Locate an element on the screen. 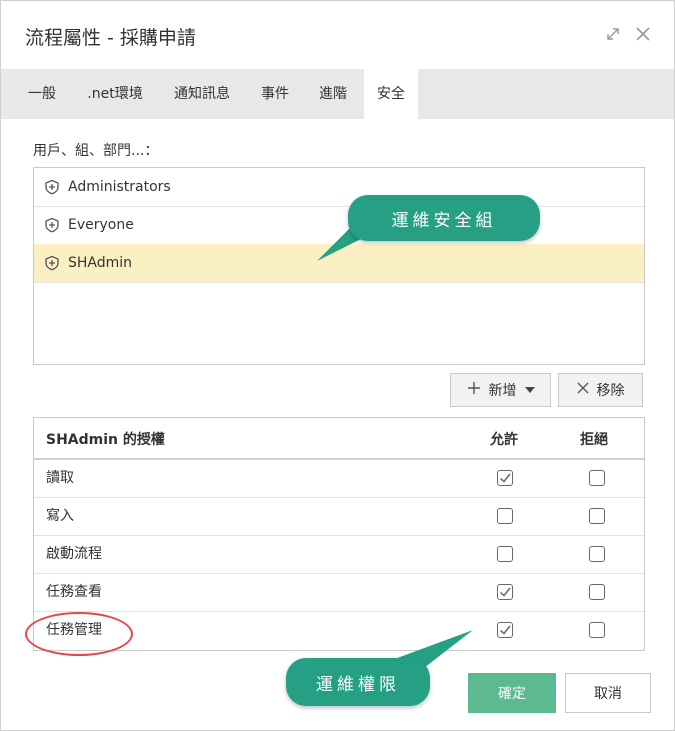  cancel-button: 取消 is located at coordinates (608, 693).